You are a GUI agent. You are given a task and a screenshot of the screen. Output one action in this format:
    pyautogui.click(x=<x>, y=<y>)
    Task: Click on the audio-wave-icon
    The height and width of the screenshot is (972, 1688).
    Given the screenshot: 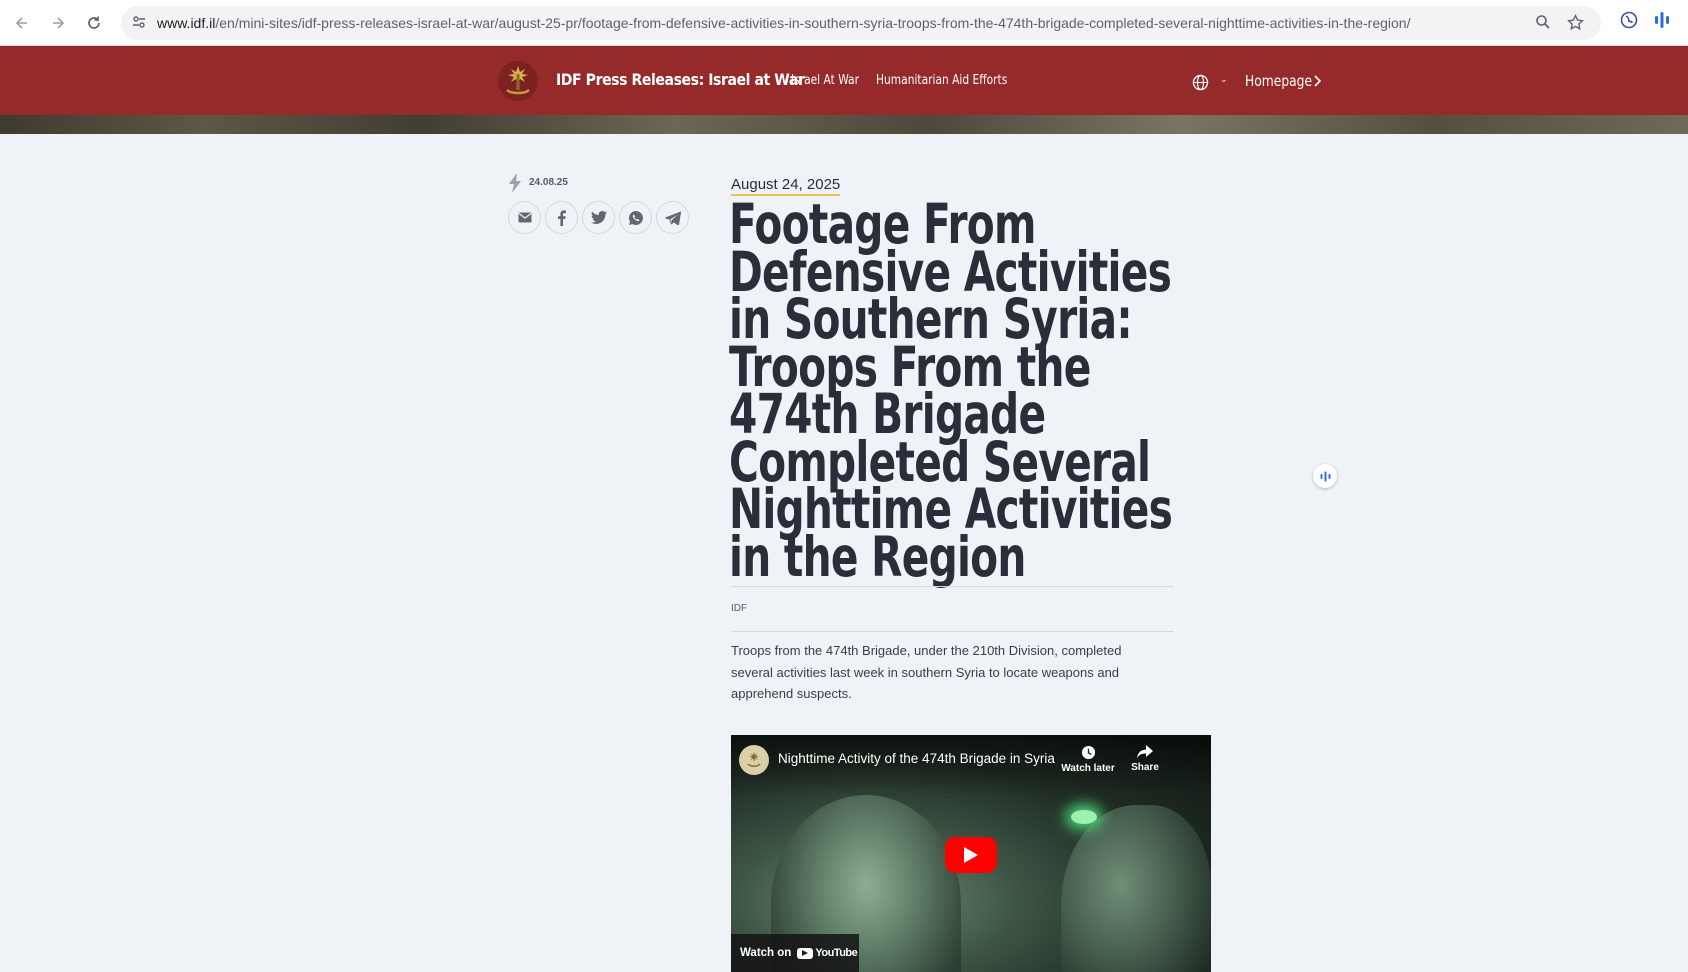 What is the action you would take?
    pyautogui.click(x=1325, y=476)
    